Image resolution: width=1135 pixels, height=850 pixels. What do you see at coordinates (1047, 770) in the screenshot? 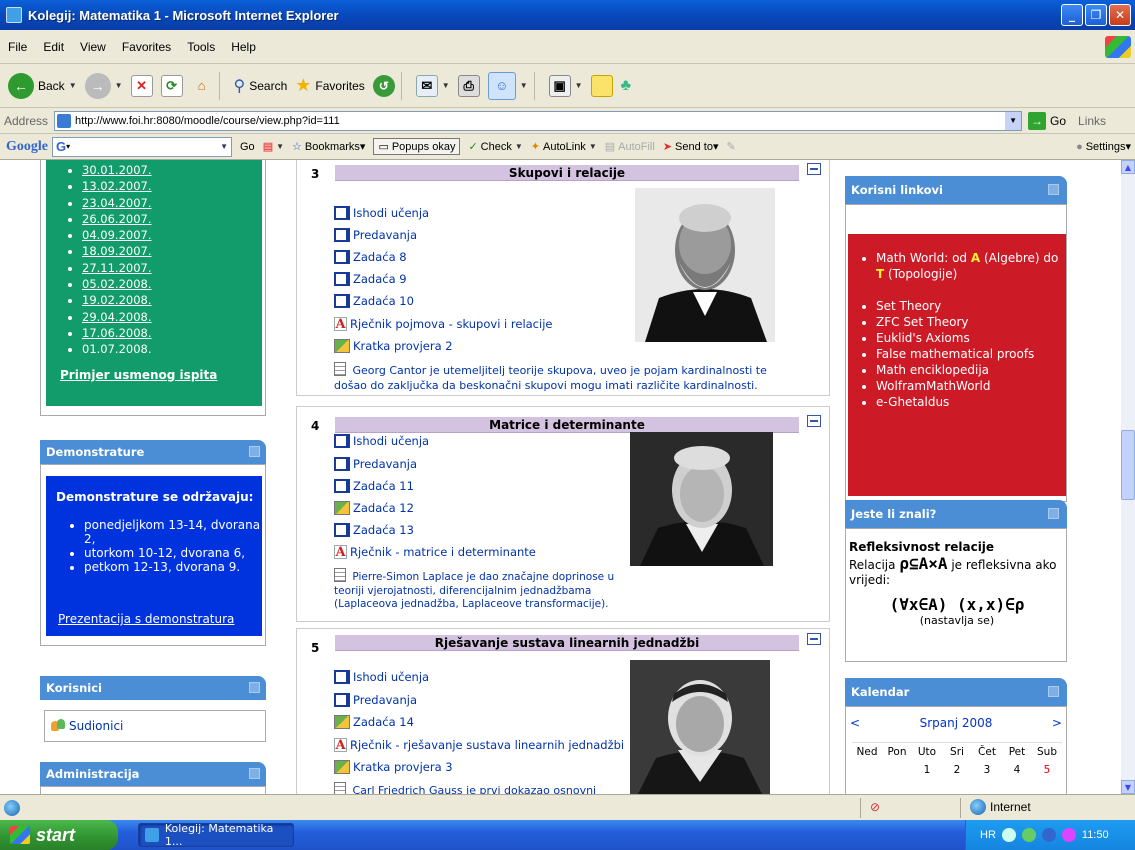
I see `calendar-day-weekend: 5` at bounding box center [1047, 770].